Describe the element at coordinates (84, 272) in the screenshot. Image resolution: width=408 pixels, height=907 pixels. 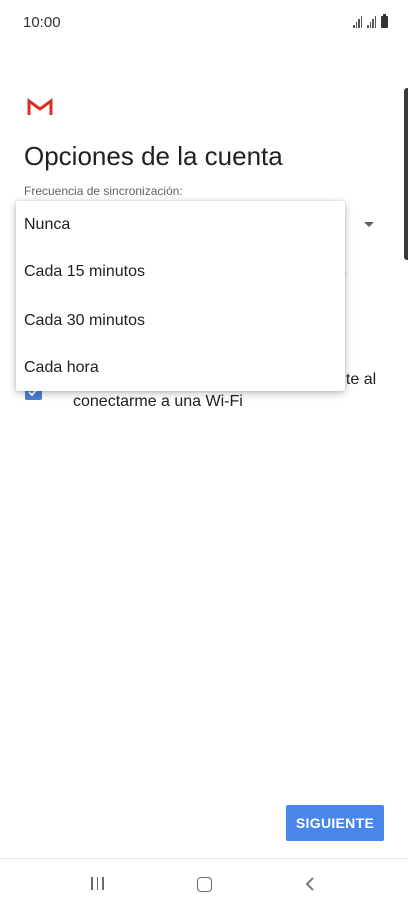
I see `dropdown-option-15-minutes: Cada 15 minutos` at that location.